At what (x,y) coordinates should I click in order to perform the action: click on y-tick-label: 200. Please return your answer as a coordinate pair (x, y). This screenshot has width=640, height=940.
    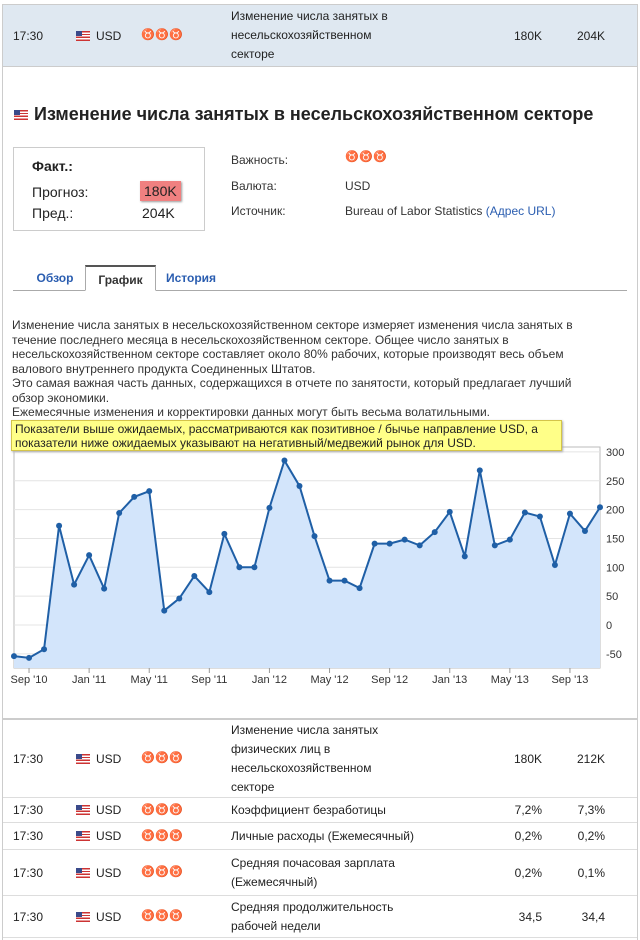
    Looking at the image, I should click on (615, 511).